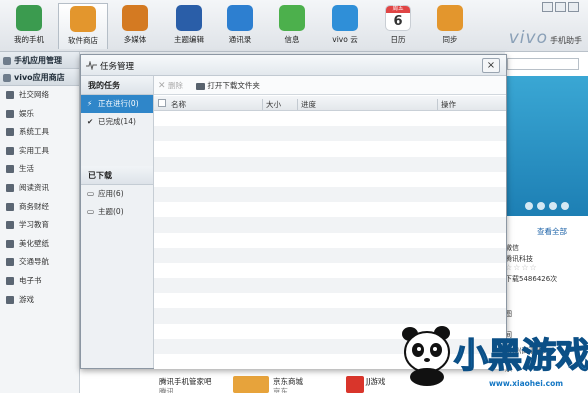 The width and height of the screenshot is (588, 393). I want to click on calendar-icon: 周五 6, so click(398, 18).